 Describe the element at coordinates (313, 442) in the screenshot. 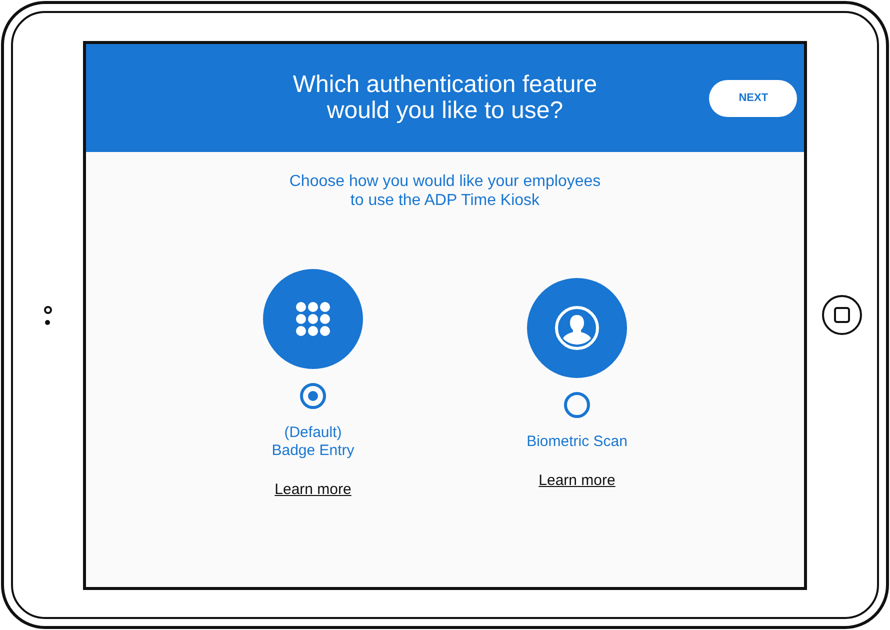

I see `option-label: (Default) Badge Entry` at that location.